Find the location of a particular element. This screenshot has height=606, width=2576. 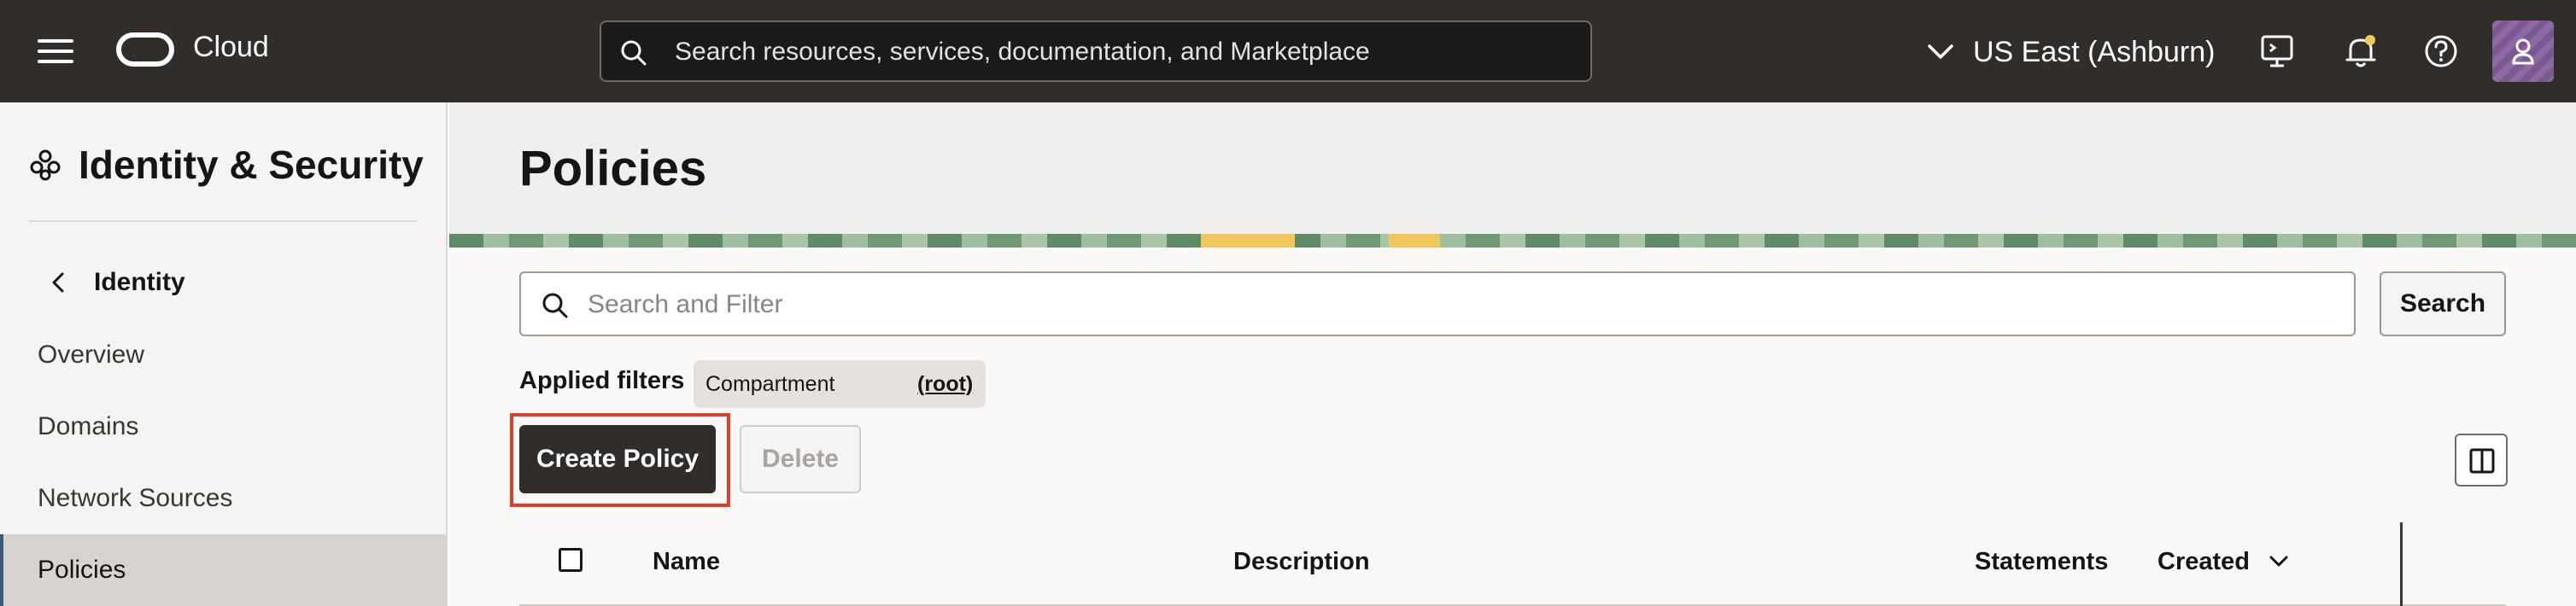

chip-value-link: (root) is located at coordinates (945, 384).